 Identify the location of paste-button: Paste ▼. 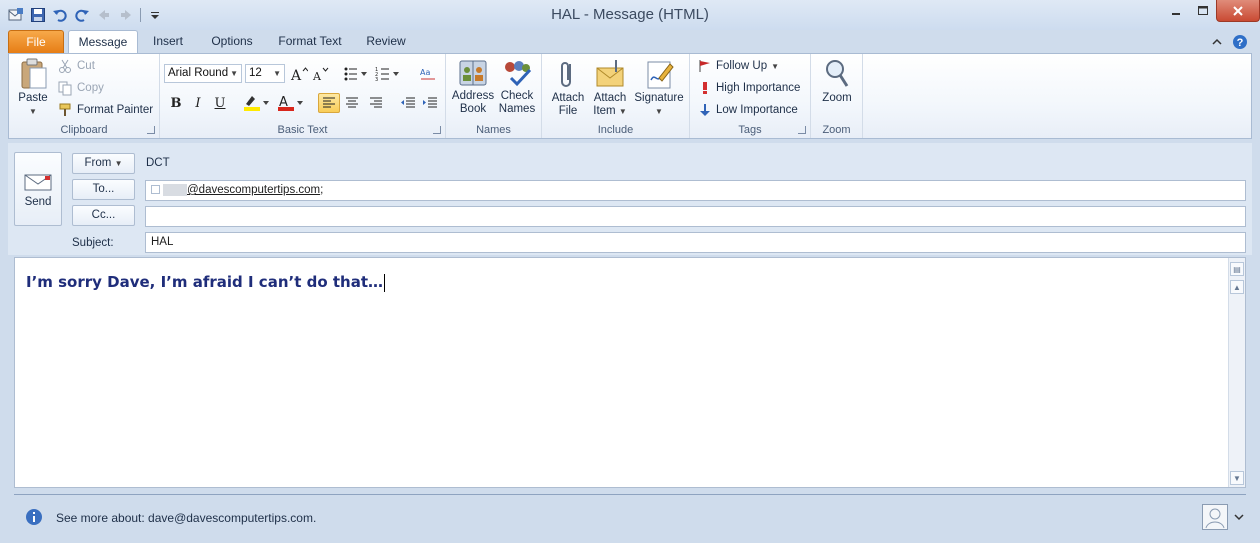
(33, 88).